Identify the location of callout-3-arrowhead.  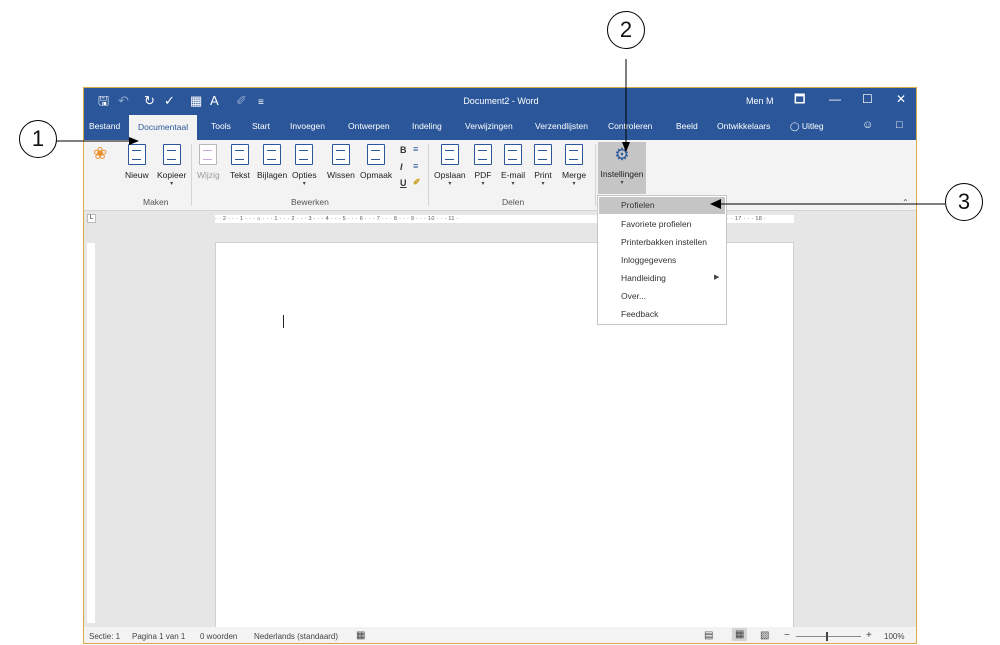
(715, 204).